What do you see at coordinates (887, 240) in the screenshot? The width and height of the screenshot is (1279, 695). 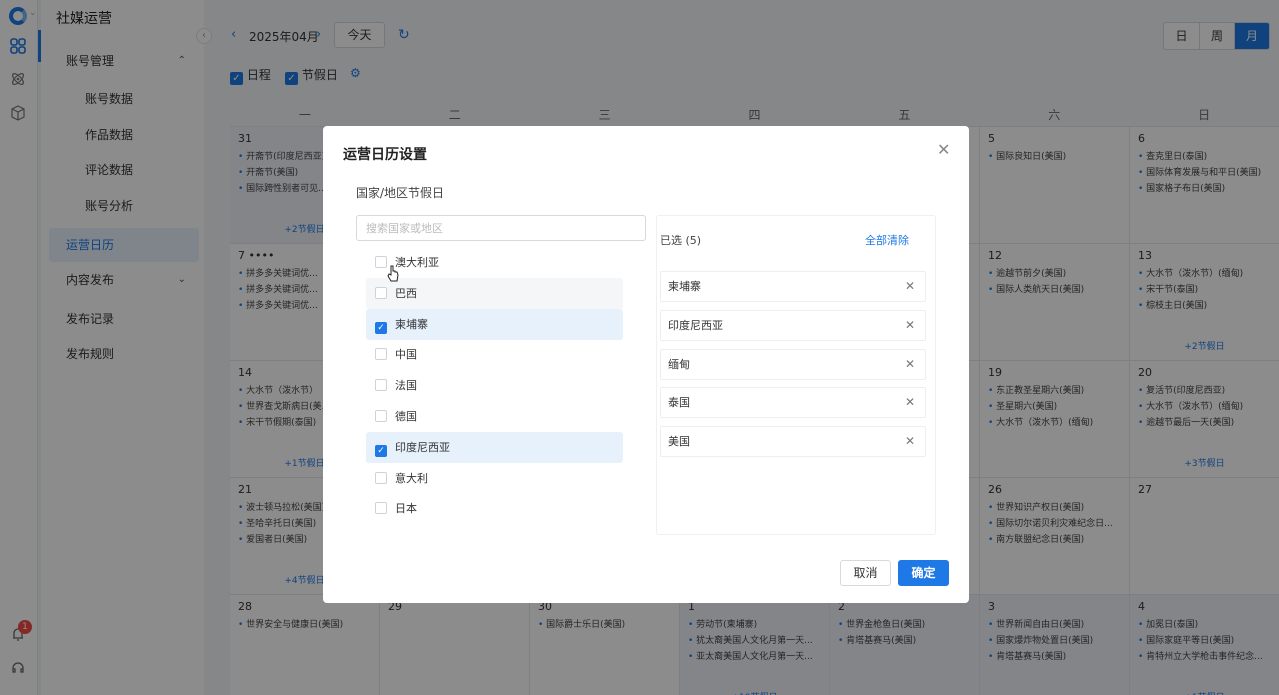 I see `clear-all-link: 全部清除` at bounding box center [887, 240].